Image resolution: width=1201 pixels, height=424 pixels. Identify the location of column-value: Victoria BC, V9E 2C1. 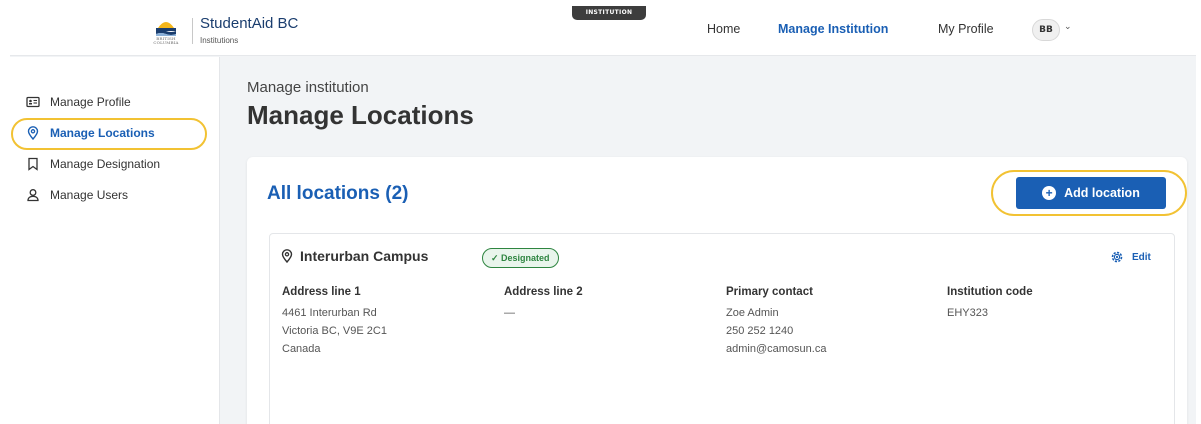
(334, 331).